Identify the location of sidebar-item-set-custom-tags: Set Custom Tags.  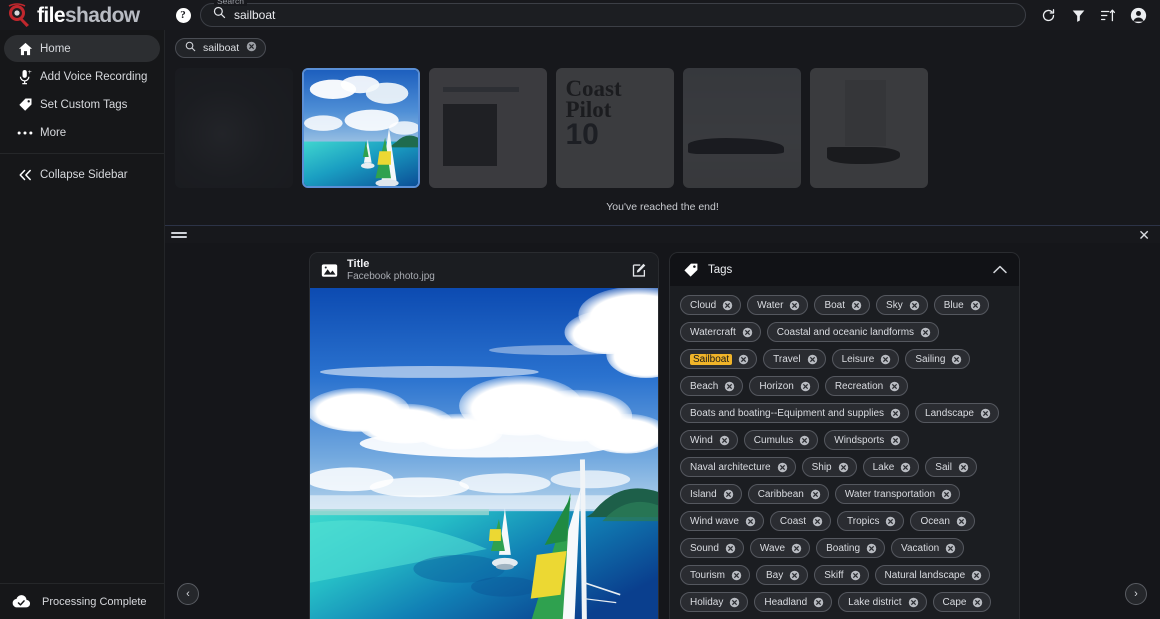
(82, 104).